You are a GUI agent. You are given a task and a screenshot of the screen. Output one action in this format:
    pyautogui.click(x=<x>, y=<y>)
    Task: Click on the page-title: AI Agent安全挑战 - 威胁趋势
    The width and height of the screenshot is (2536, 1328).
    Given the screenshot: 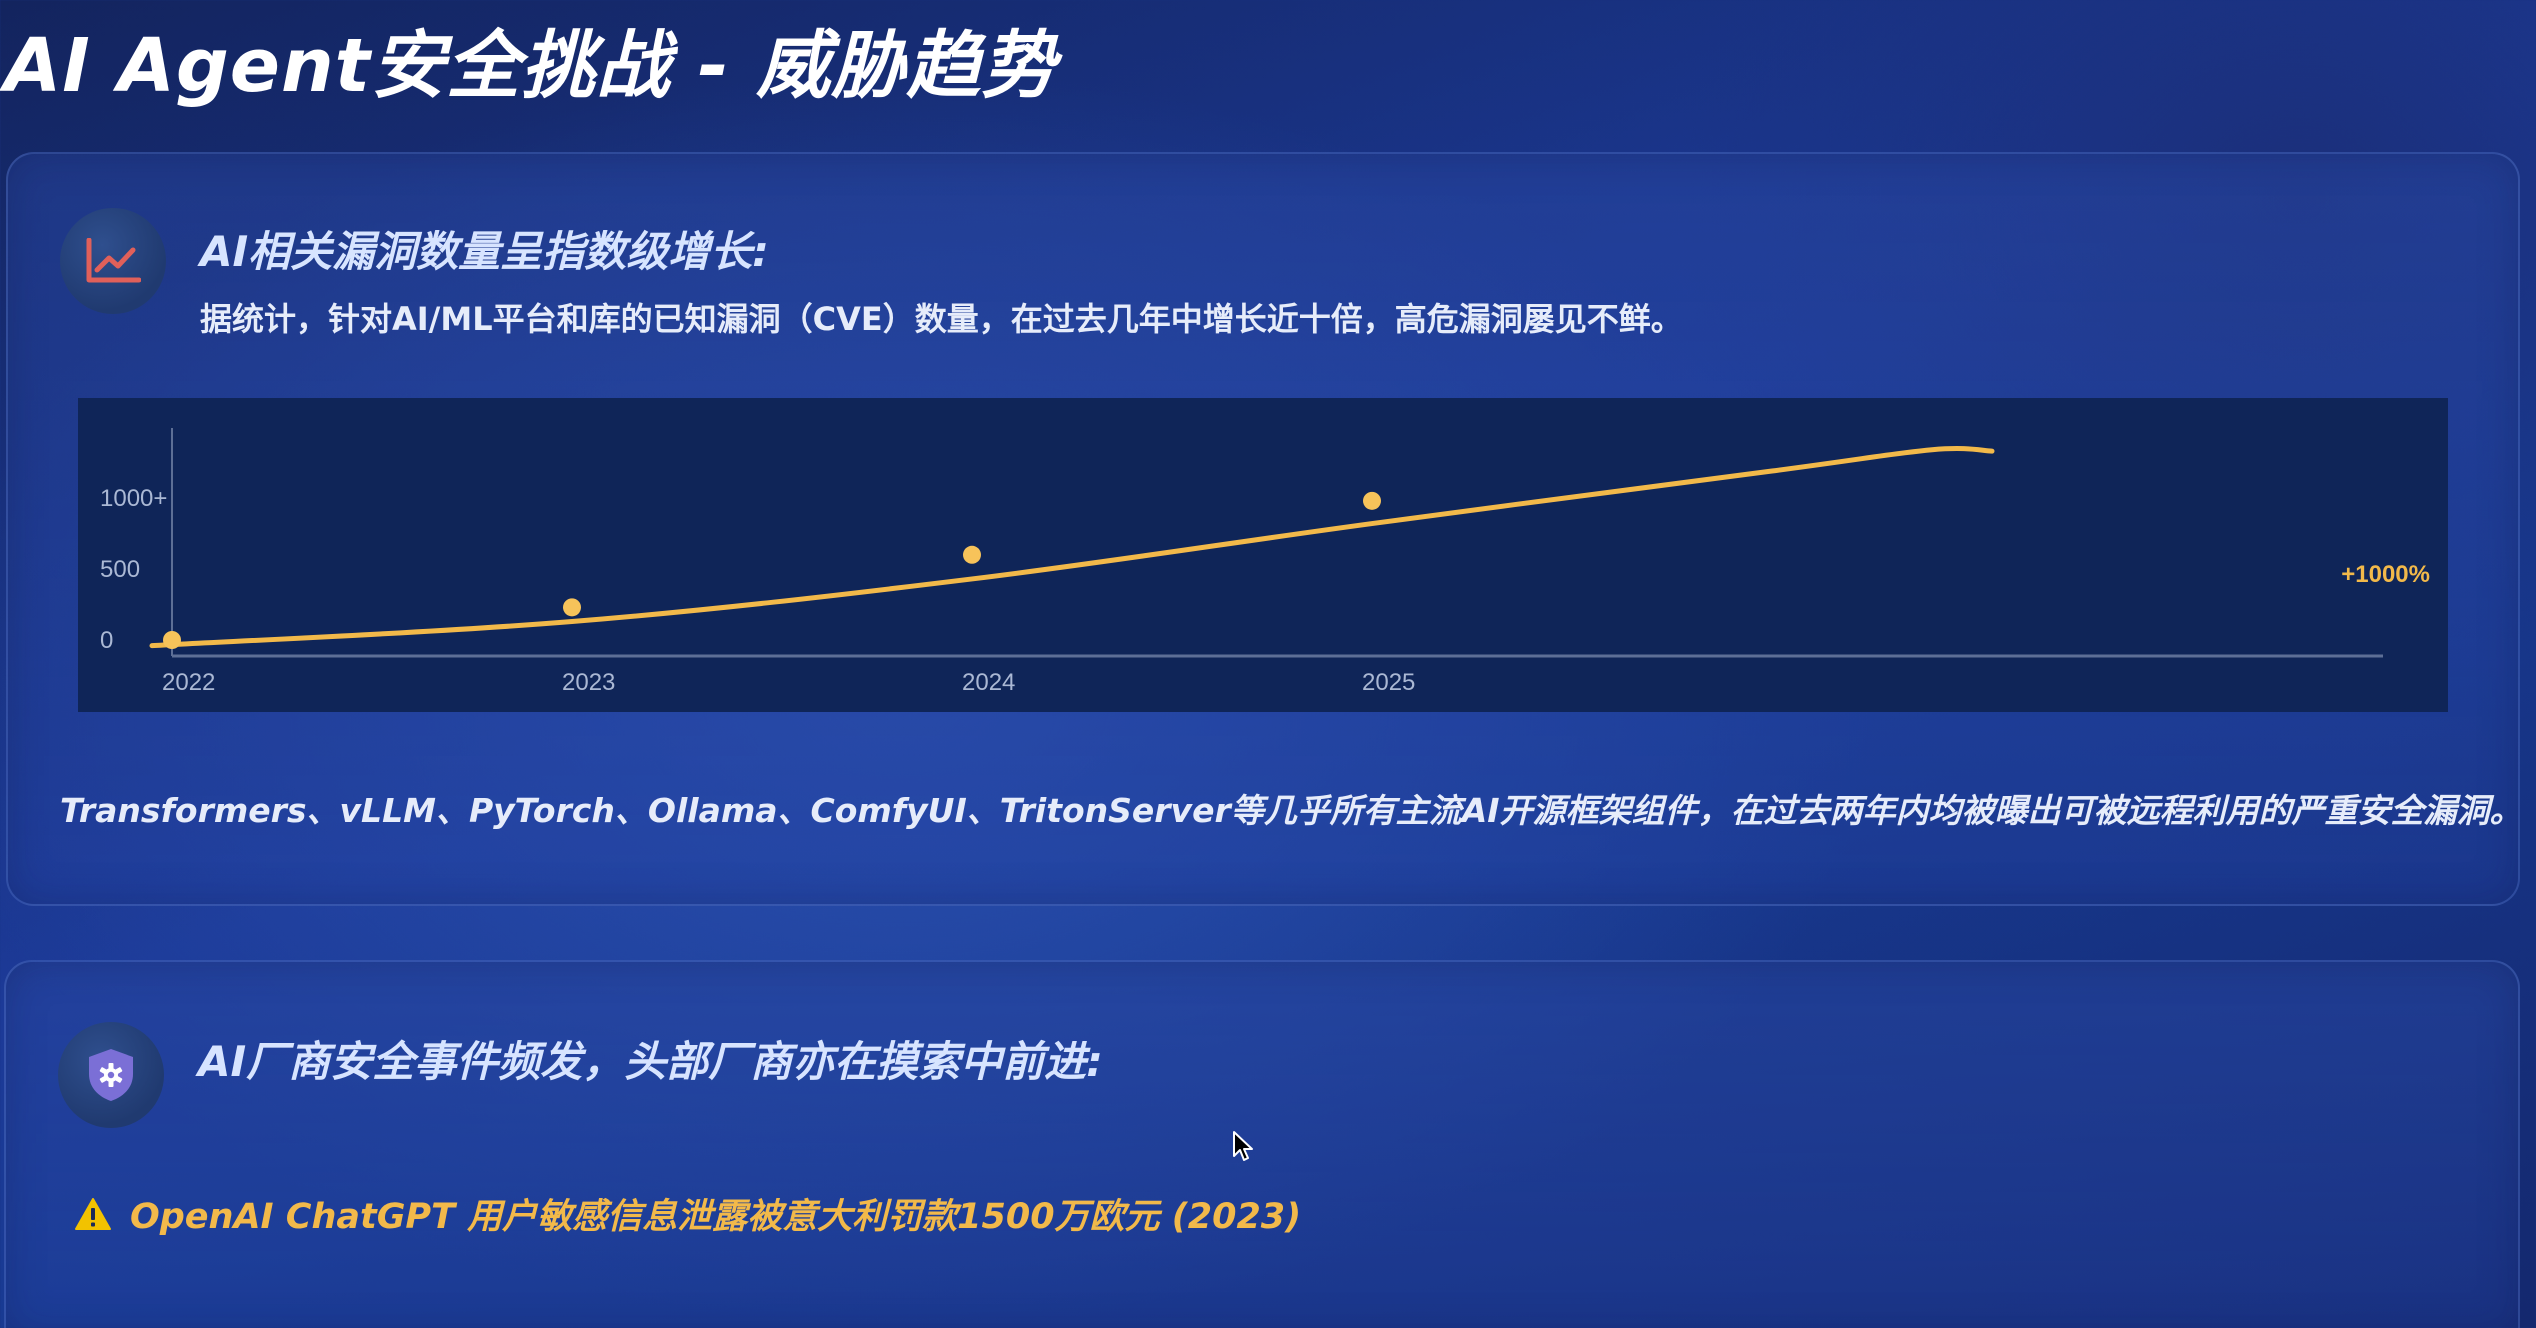 What is the action you would take?
    pyautogui.click(x=530, y=66)
    